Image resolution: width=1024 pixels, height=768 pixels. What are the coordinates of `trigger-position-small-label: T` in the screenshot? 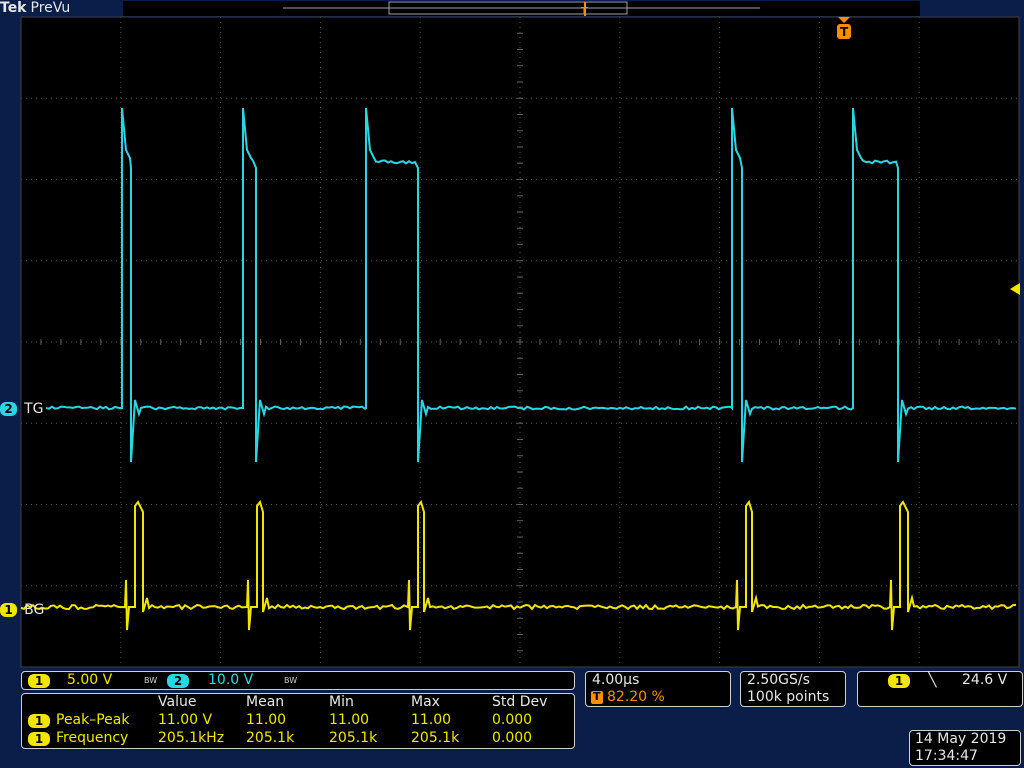 It's located at (597, 696).